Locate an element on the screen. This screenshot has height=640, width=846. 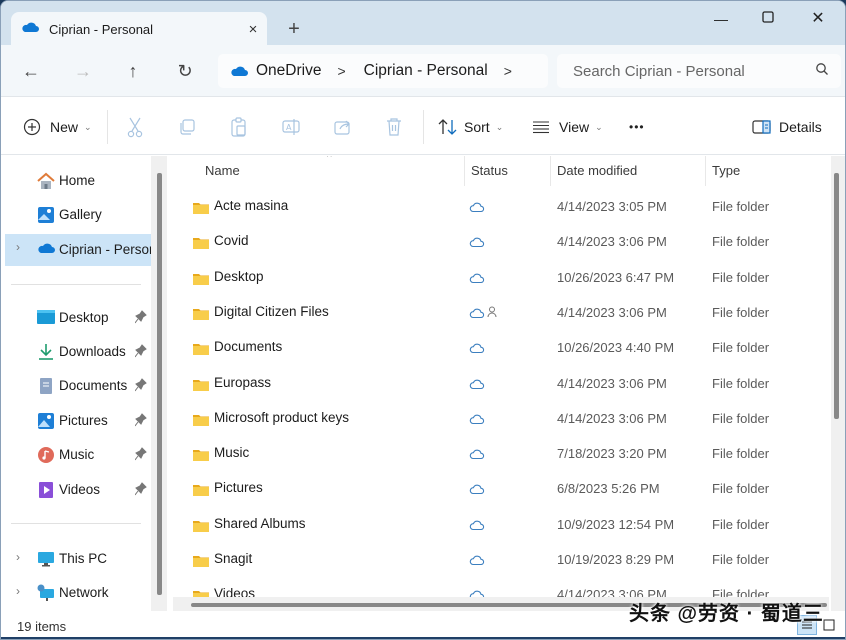
sidebar-item-documents: Documents is located at coordinates (78, 386).